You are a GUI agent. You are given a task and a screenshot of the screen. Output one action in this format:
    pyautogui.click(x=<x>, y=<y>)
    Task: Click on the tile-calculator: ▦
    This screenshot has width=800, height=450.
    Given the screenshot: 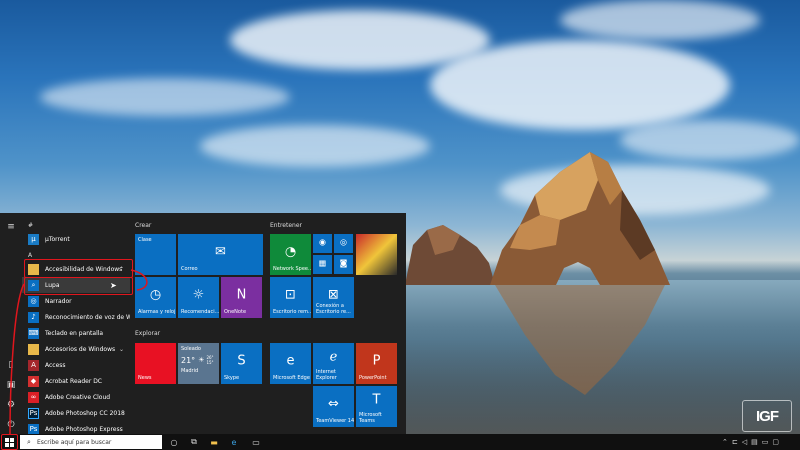 What is the action you would take?
    pyautogui.click(x=322, y=264)
    